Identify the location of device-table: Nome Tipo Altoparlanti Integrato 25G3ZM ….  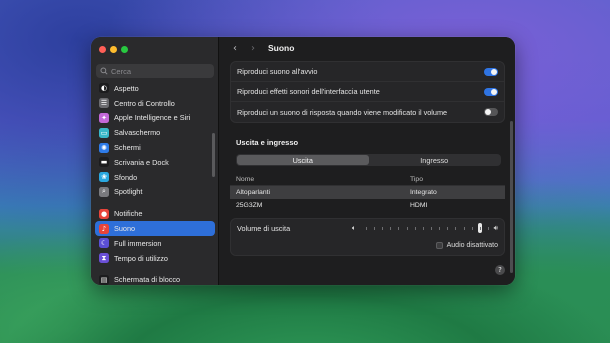
(367, 192).